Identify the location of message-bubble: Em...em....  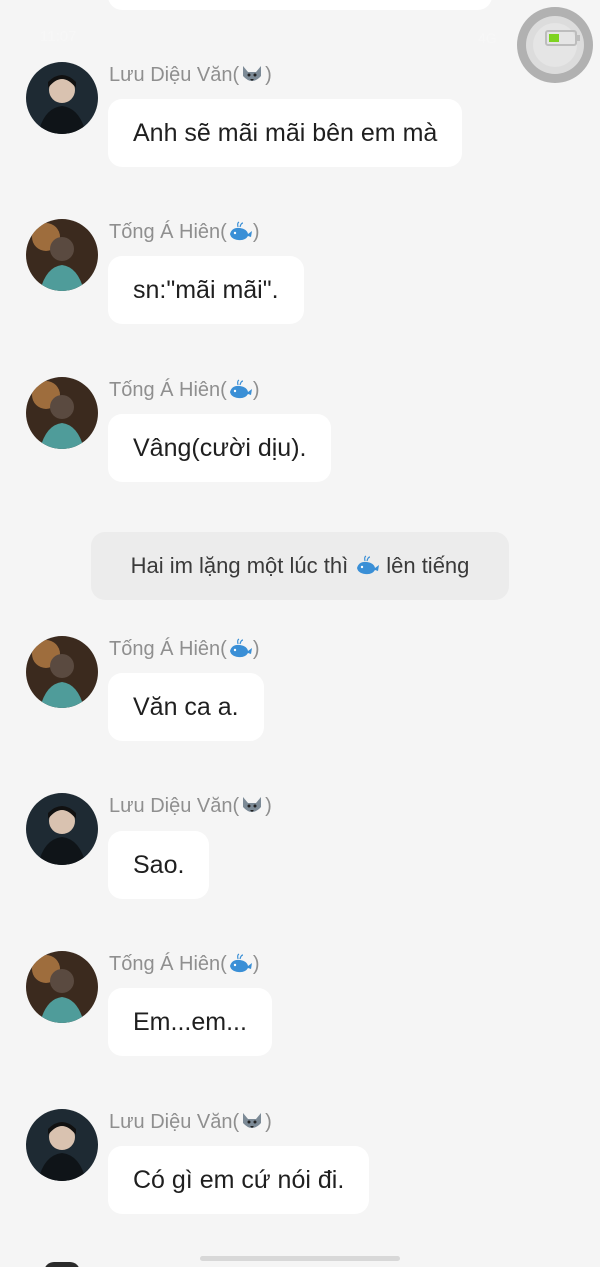
(190, 1022).